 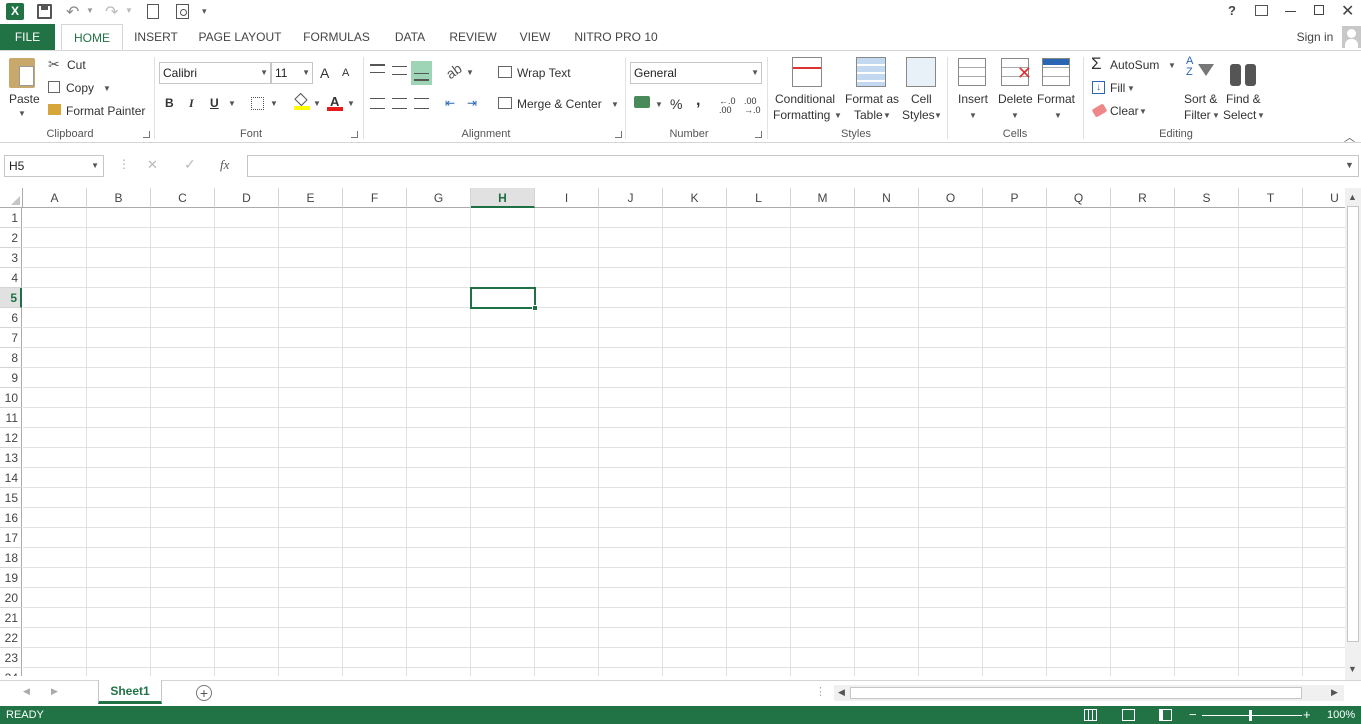 I want to click on row-header-3: 3, so click(x=11, y=258).